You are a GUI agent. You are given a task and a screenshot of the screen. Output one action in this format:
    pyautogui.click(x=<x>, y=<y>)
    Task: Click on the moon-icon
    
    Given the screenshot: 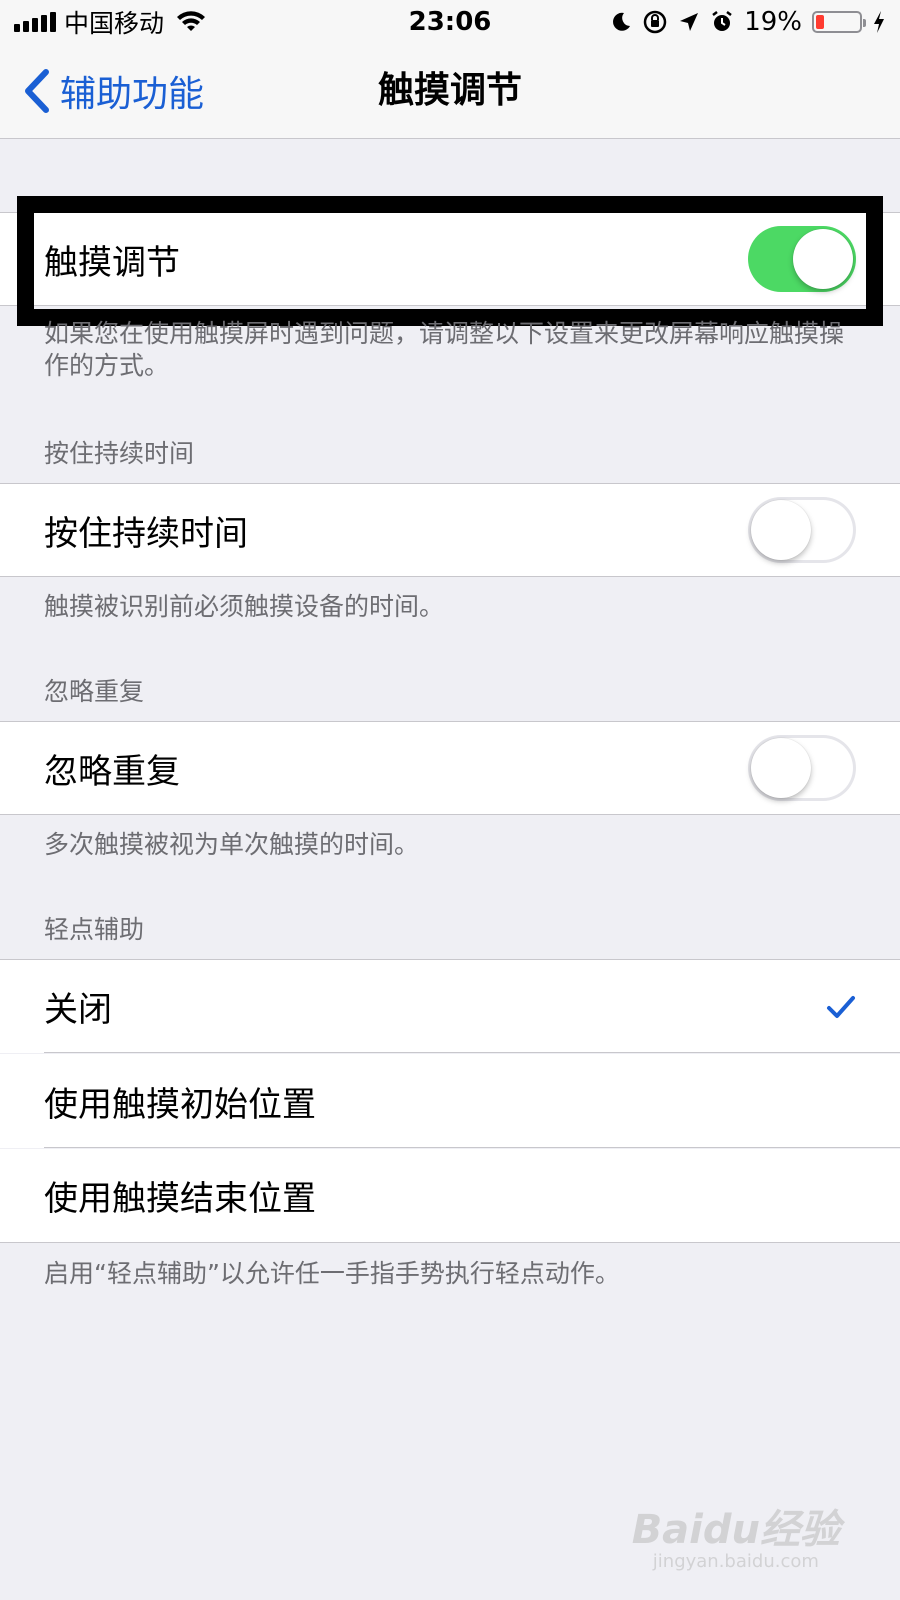 What is the action you would take?
    pyautogui.click(x=622, y=21)
    